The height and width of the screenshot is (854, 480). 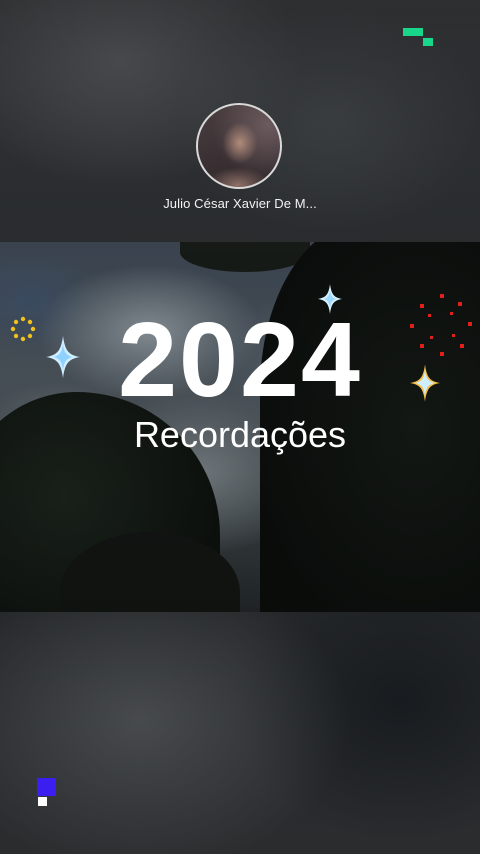 I want to click on avatar, so click(x=239, y=146).